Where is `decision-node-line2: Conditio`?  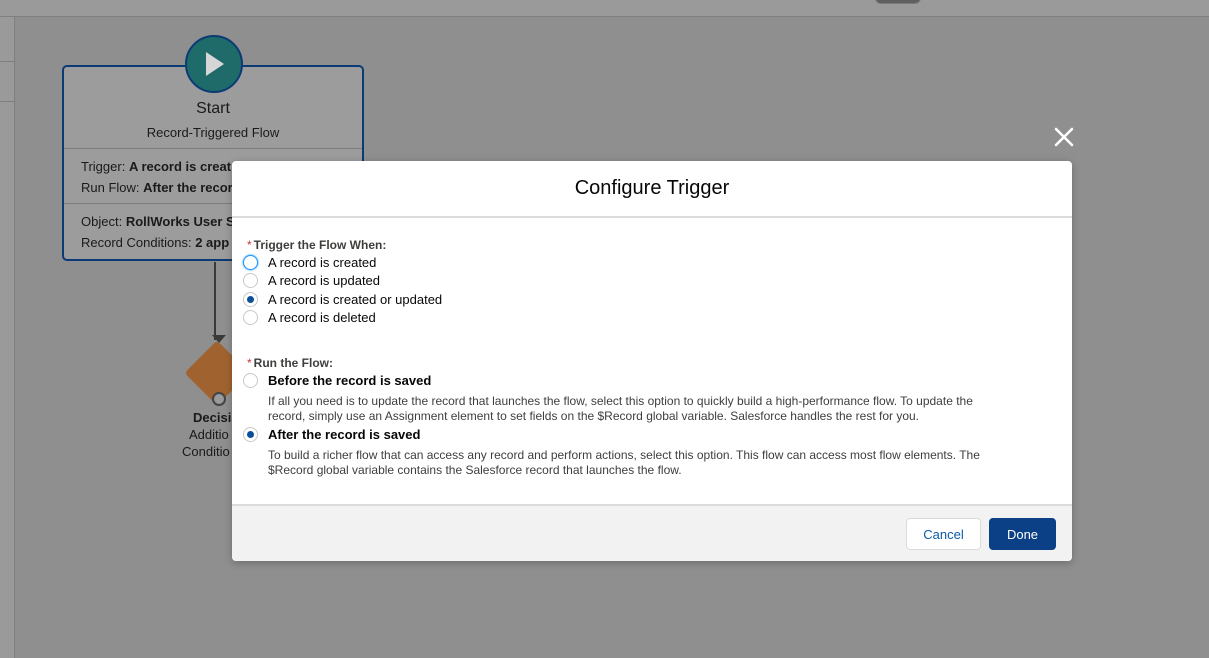
decision-node-line2: Conditio is located at coordinates (206, 451).